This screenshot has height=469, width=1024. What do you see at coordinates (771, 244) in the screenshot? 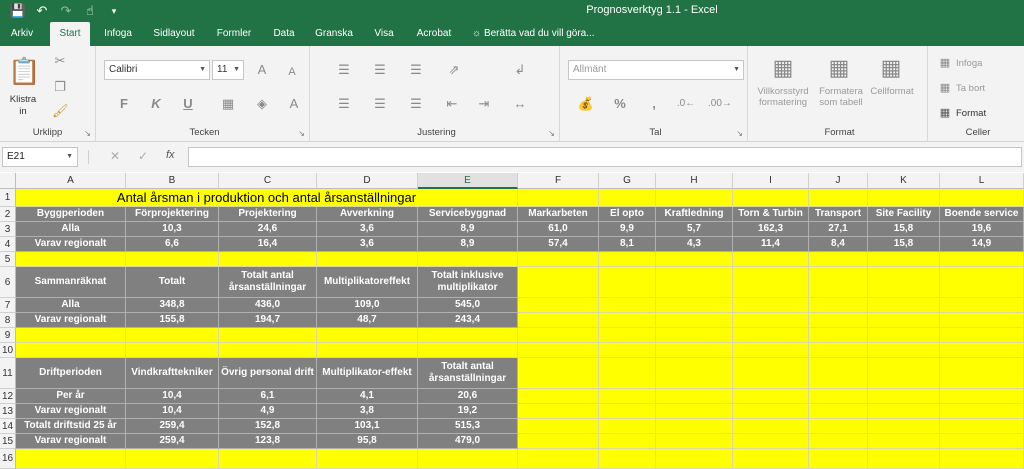
I see `sheet-cell: 11,4` at bounding box center [771, 244].